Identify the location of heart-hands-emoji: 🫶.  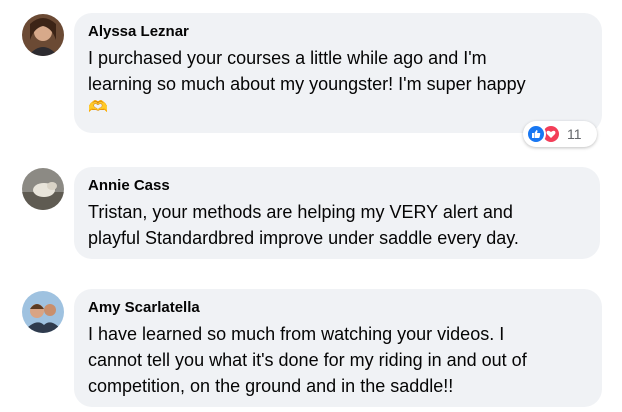
(98, 107).